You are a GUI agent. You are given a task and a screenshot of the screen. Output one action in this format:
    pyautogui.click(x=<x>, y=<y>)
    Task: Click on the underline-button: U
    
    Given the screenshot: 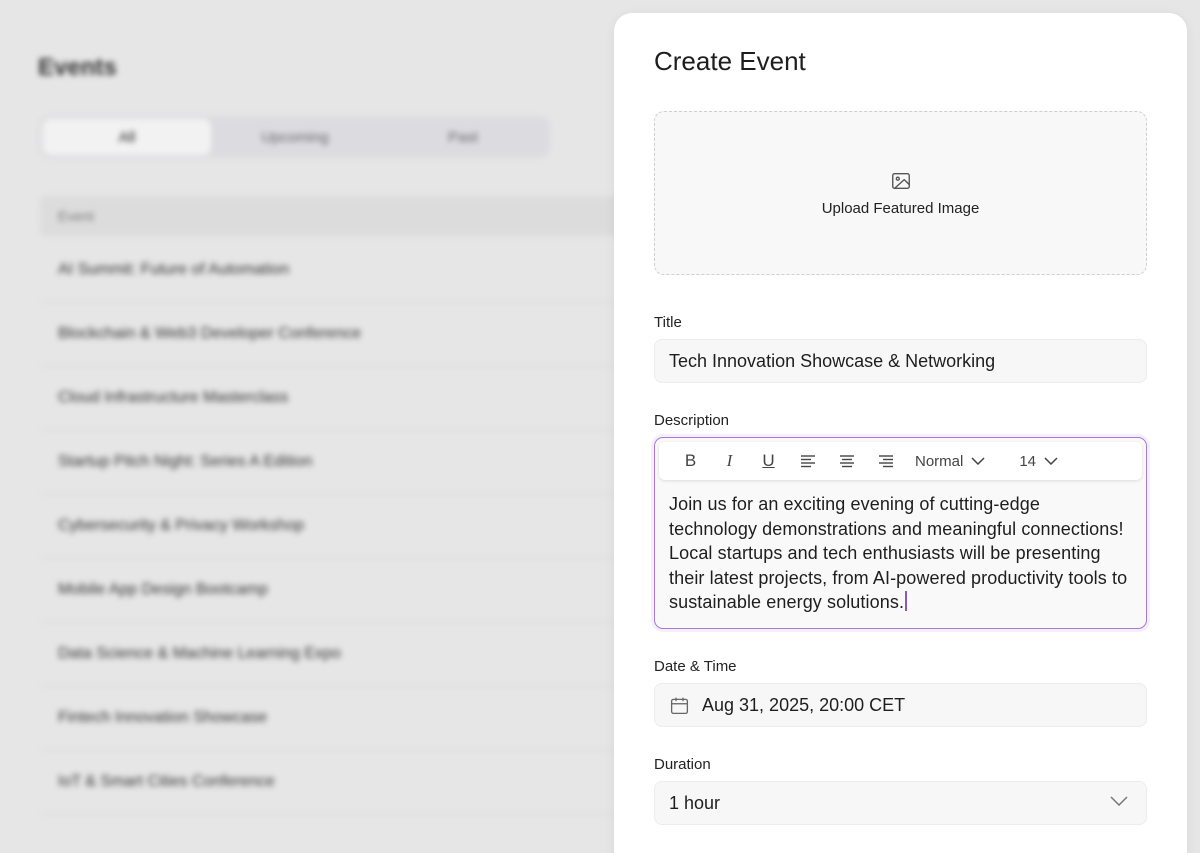 What is the action you would take?
    pyautogui.click(x=768, y=461)
    